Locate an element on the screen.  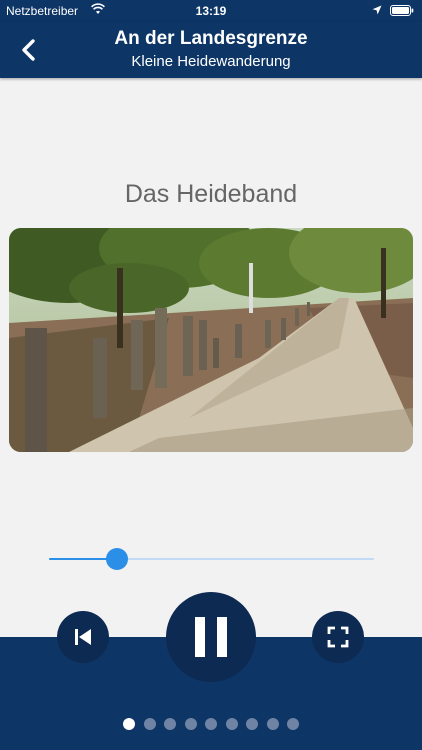
location-arrow-icon is located at coordinates (377, 10).